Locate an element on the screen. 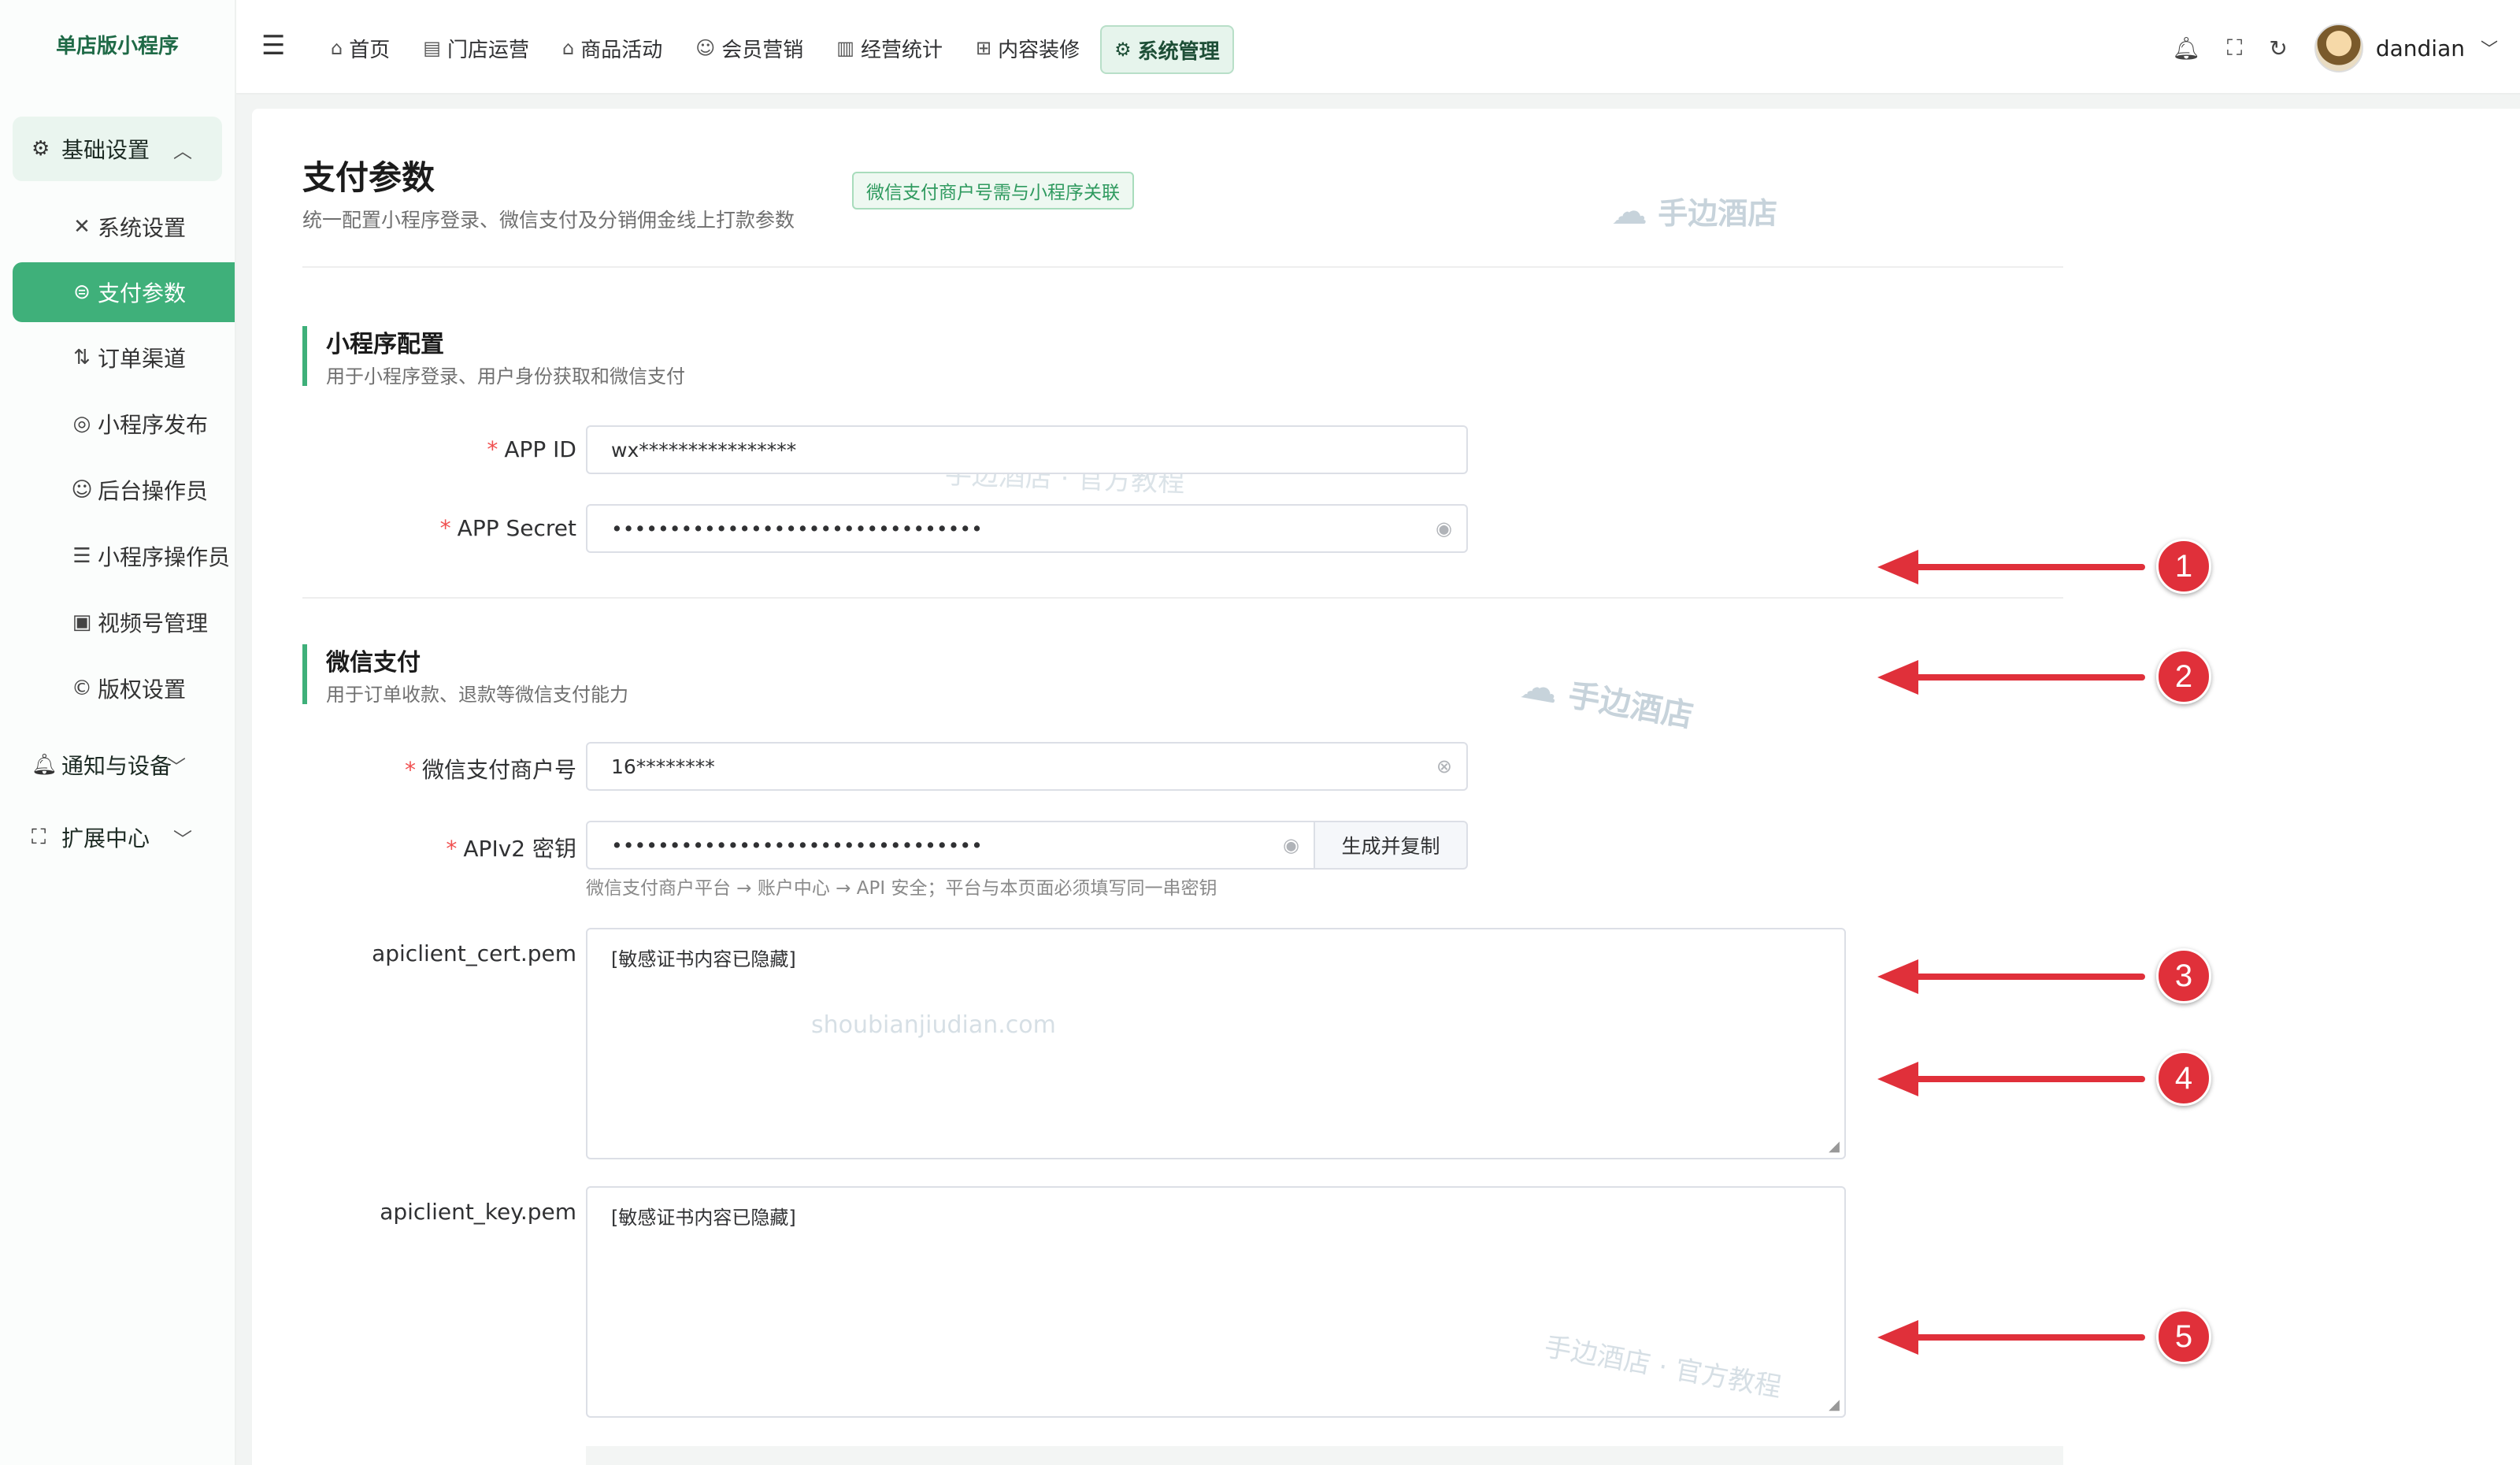 The height and width of the screenshot is (1465, 2520). sidebar-item-payment-params: ⊜ 支付参数 is located at coordinates (124, 292).